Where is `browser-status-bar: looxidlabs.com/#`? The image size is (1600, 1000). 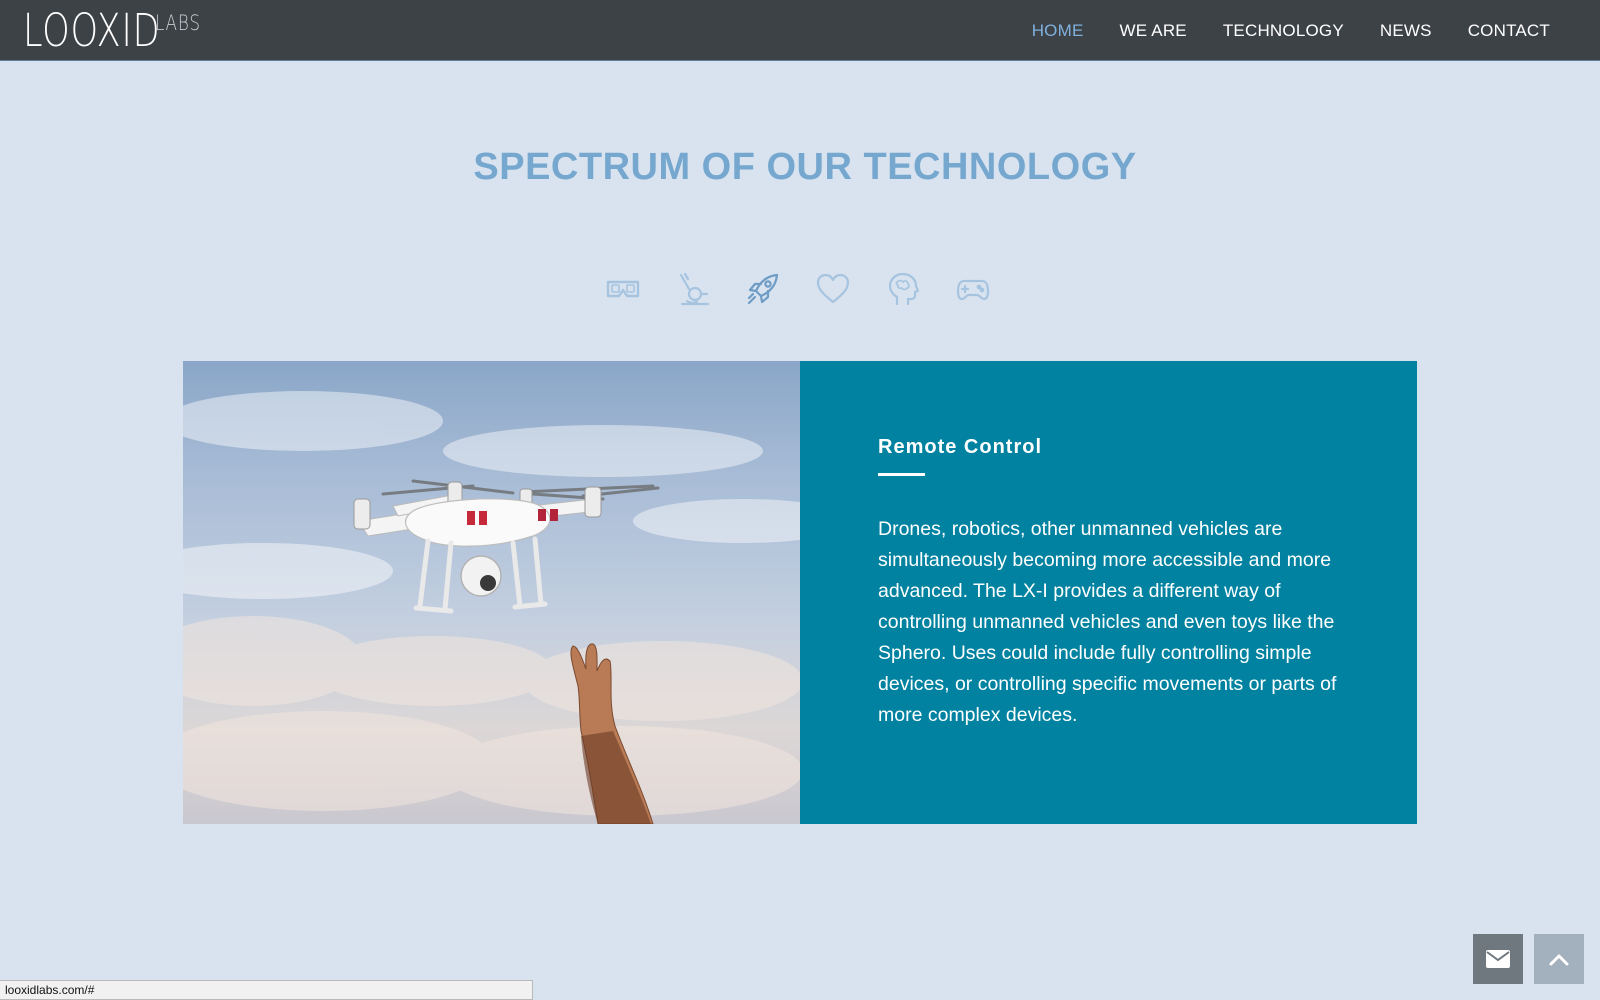
browser-status-bar: looxidlabs.com/# is located at coordinates (266, 990).